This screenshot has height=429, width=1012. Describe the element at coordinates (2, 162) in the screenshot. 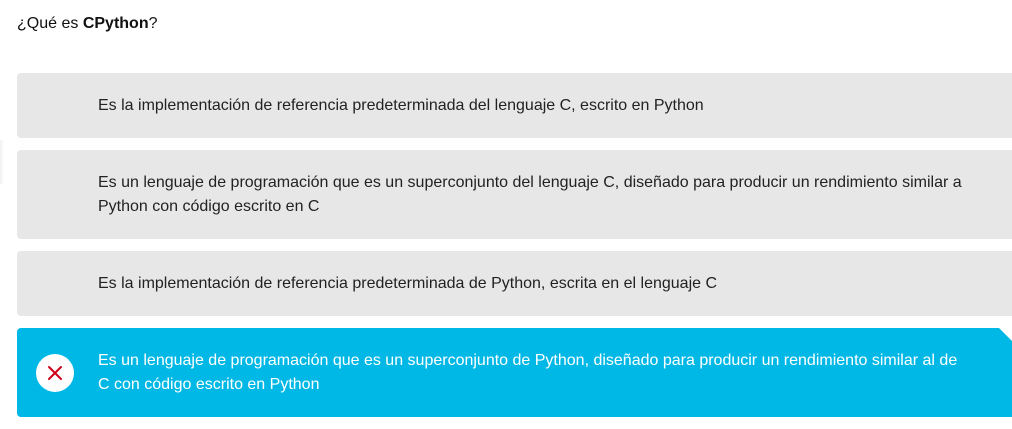

I see `page-edge-shadow` at that location.